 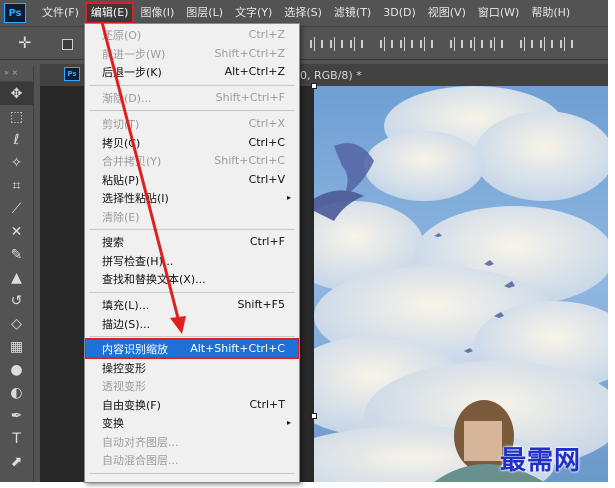 What do you see at coordinates (192, 422) in the screenshot?
I see `edit-menu-transform: 变换 ▸` at bounding box center [192, 422].